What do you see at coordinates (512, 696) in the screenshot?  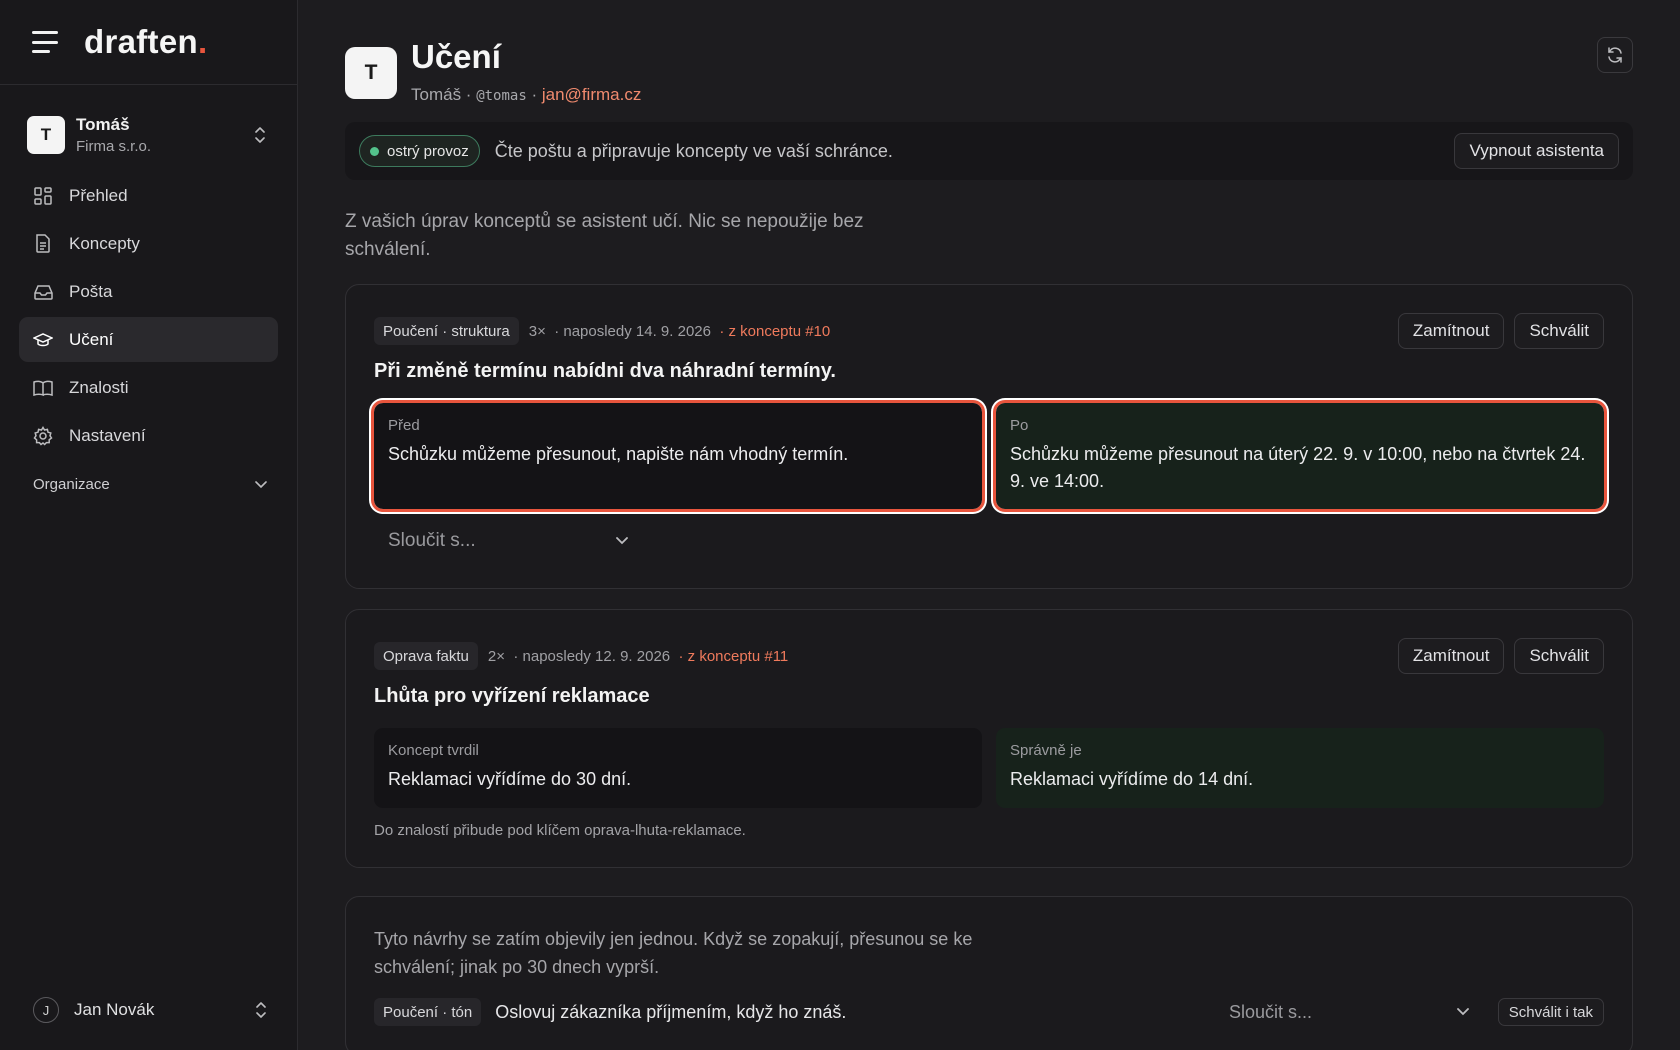 I see `lesson-title: Lhůta pro vyřízení reklamace` at bounding box center [512, 696].